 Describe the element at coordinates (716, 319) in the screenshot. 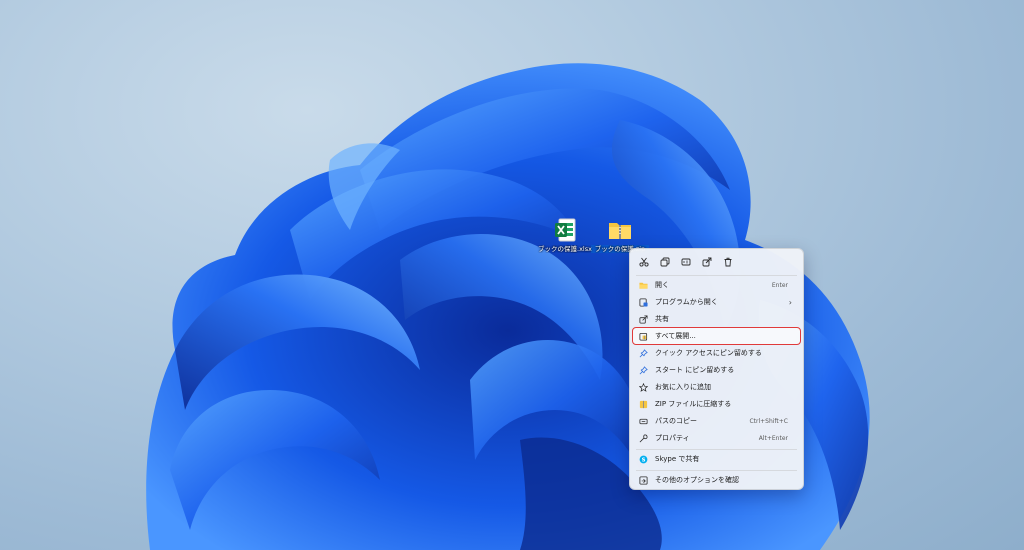

I see `menu-item-share: 共有` at that location.